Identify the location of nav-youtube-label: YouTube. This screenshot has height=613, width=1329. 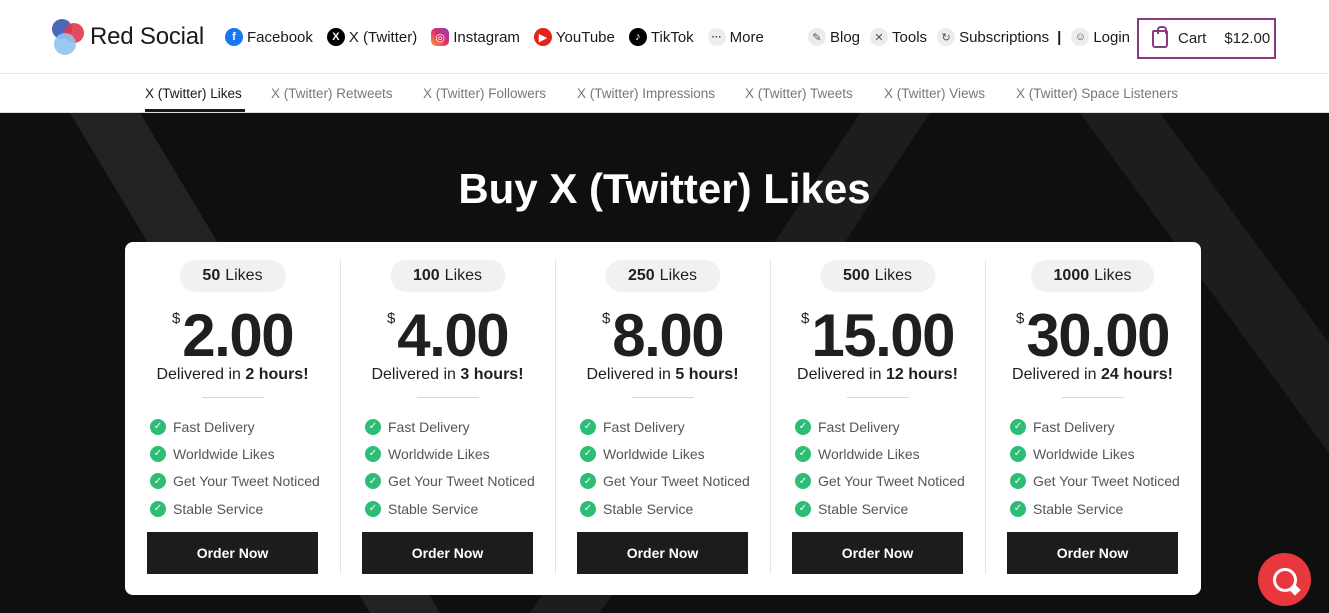
(585, 37).